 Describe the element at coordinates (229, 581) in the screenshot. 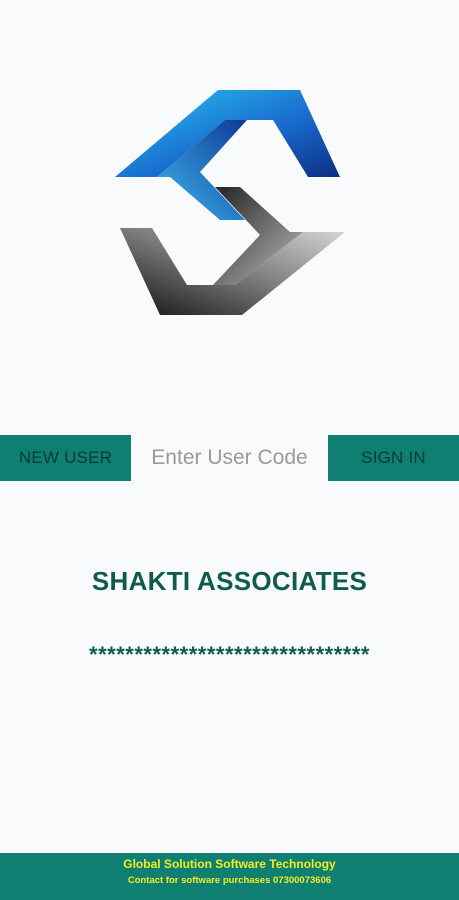

I see `company-name: SHAKTI ASSOCIATES` at that location.